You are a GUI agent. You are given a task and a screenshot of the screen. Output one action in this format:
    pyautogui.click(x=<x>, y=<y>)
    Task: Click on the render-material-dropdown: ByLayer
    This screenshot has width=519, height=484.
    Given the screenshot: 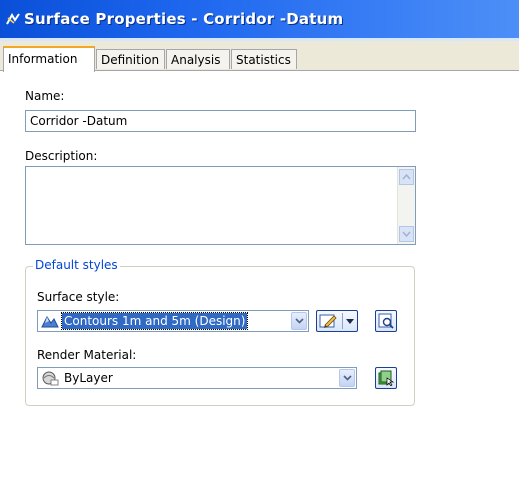 What is the action you would take?
    pyautogui.click(x=197, y=378)
    